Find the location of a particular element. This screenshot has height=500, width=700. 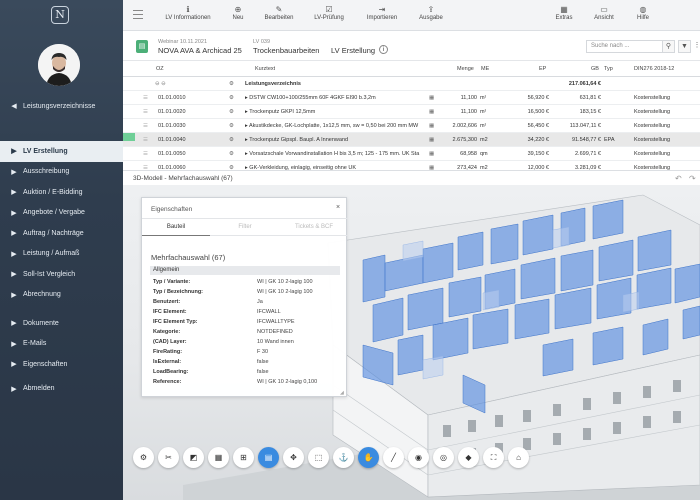

sidebar-item-soll-ist: ▶ Soll-Ist Vergleich is located at coordinates (61, 274).